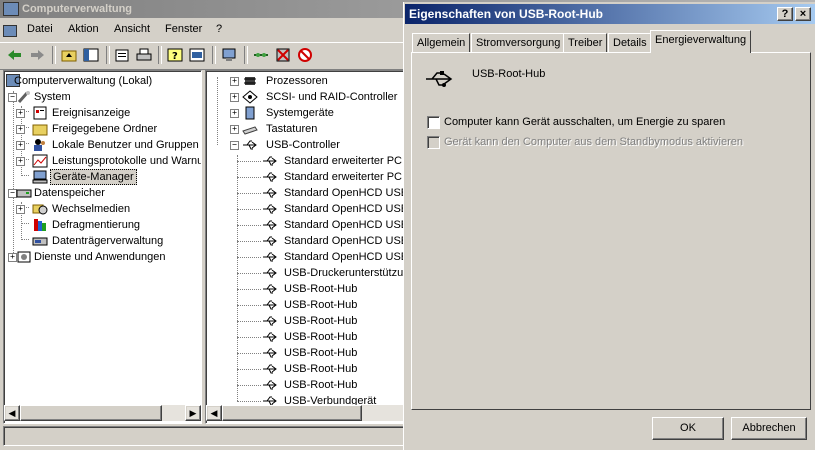 The image size is (815, 450). What do you see at coordinates (688, 428) in the screenshot?
I see `ok-button: OK` at bounding box center [688, 428].